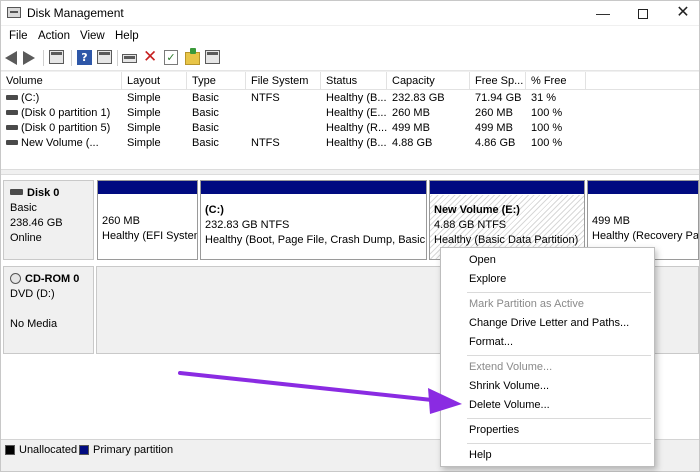 The width and height of the screenshot is (700, 472). Describe the element at coordinates (11, 58) in the screenshot. I see `back-arrow-icon` at that location.